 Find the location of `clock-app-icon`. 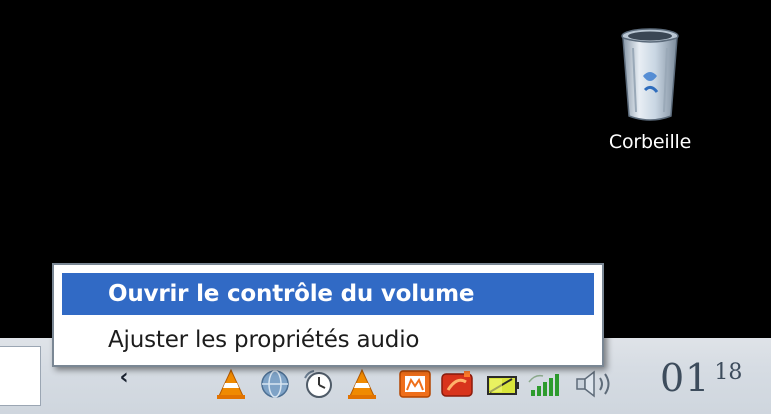

clock-app-icon is located at coordinates (319, 384).